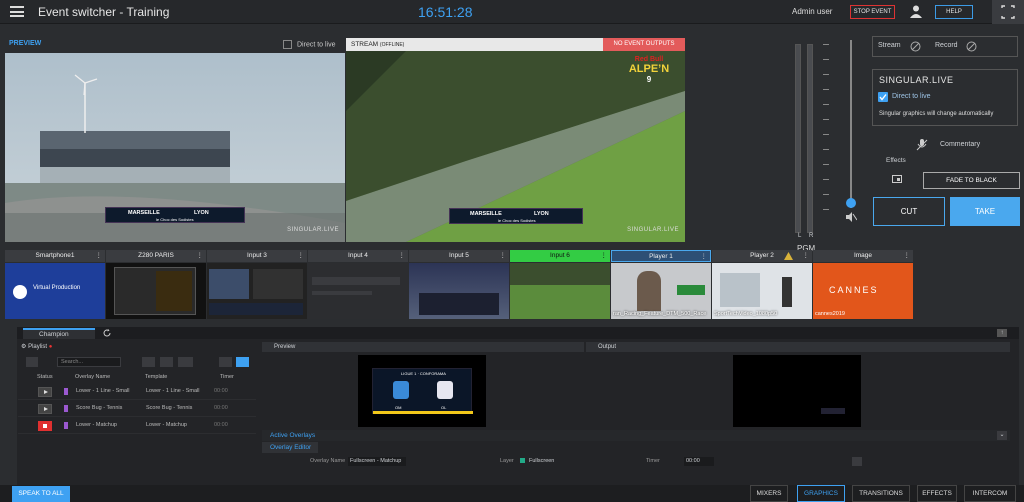 Image resolution: width=1024 pixels, height=502 pixels. Describe the element at coordinates (863, 284) in the screenshot. I see `source-image: Image ⋮ CANNES cannes2019` at that location.